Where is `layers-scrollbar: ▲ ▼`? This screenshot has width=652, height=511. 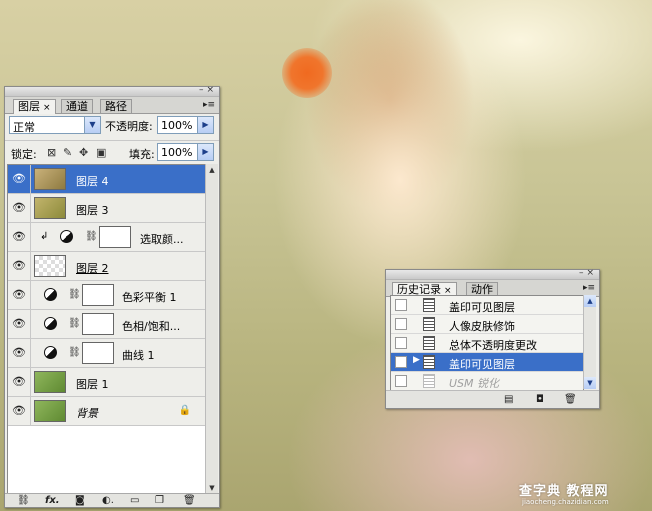
layers-scrollbar: ▲ ▼ is located at coordinates (211, 329).